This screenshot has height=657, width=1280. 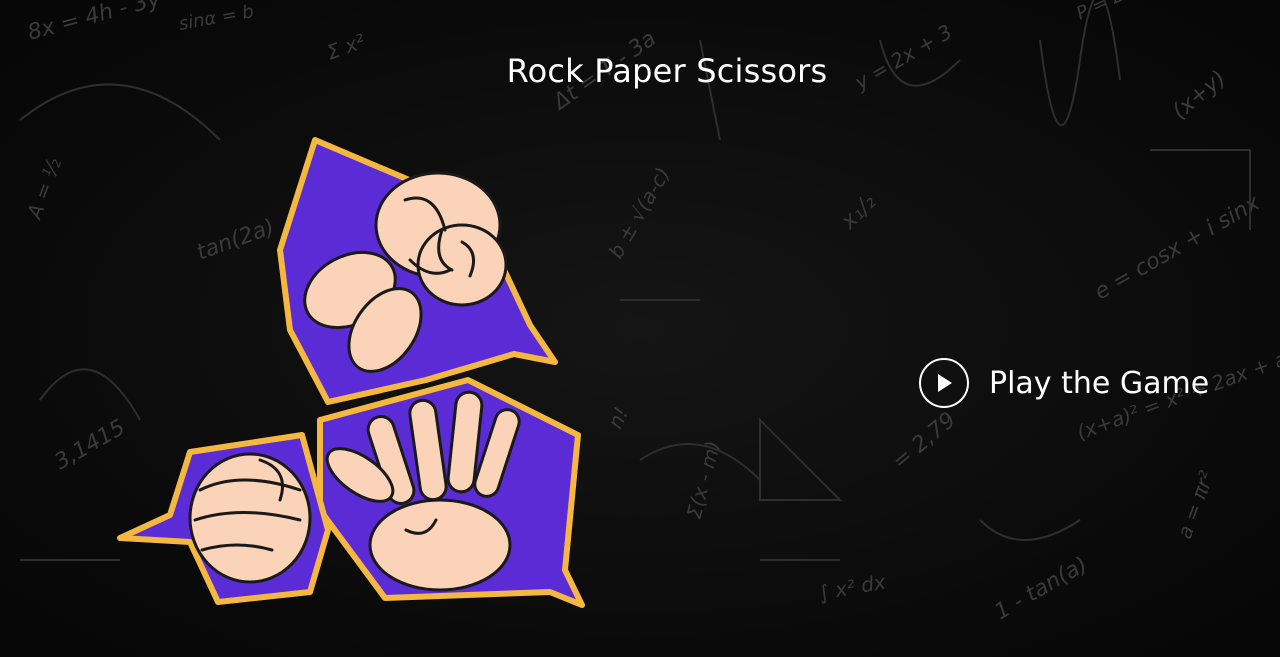 I want to click on page-title: Rock Paper Scissors, so click(x=667, y=71).